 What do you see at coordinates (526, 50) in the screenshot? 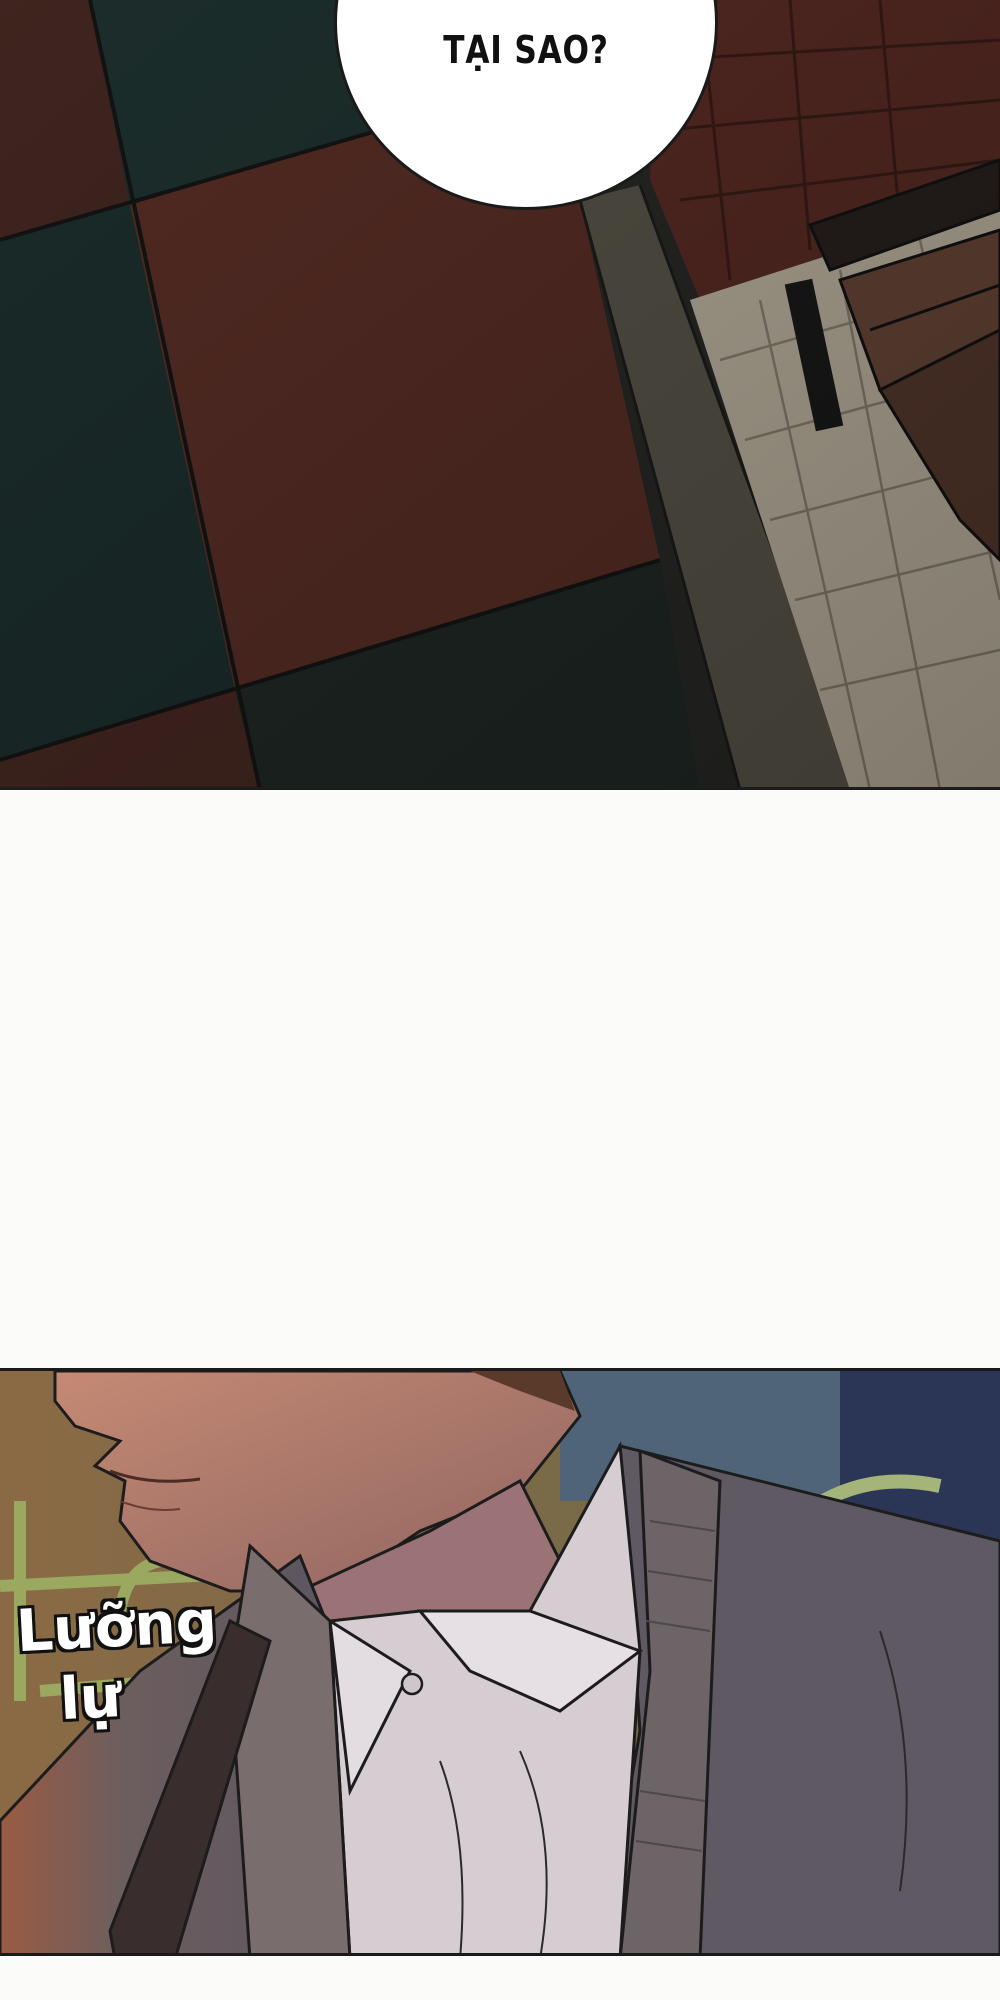
I see `speech-bubble-text: TẠI SAO?` at bounding box center [526, 50].